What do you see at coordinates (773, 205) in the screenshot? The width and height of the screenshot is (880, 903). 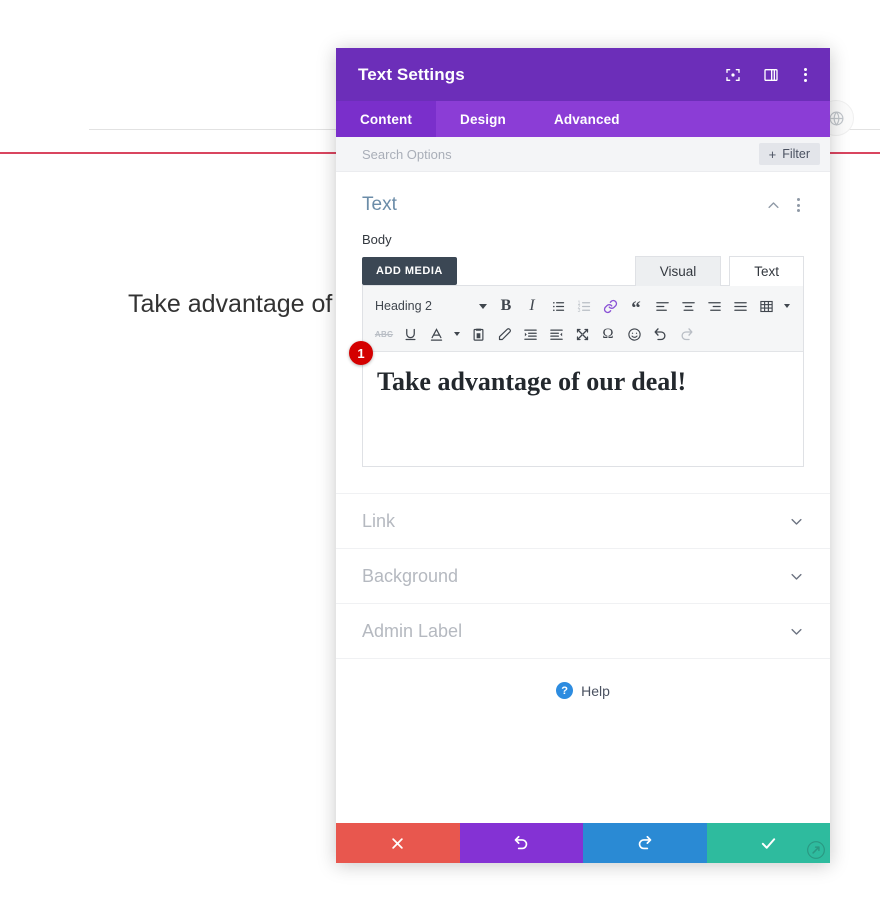 I see `chevron-up-icon` at bounding box center [773, 205].